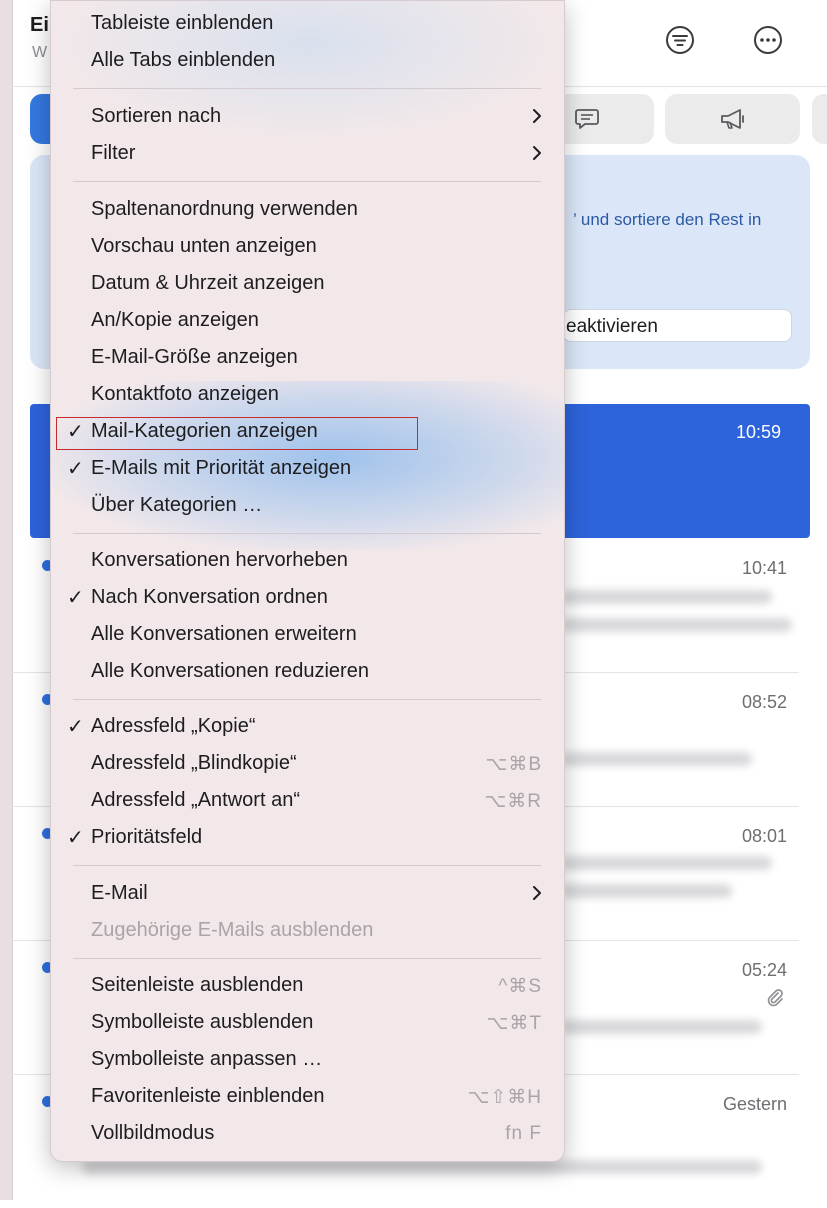 The width and height of the screenshot is (827, 1208). I want to click on keyboard-shortcut: ⌥⇧⌘H, so click(504, 1097).